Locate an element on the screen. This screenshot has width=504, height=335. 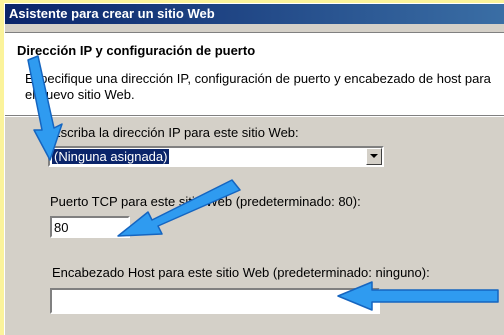
ip-address-dropdown: (Ninguna asignada) is located at coordinates (216, 156).